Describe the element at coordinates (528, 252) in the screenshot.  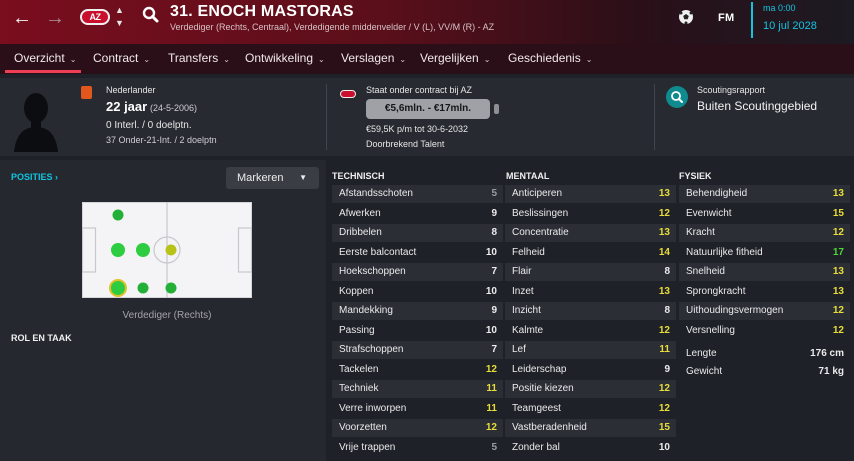
I see `attribute-name: Felheid` at that location.